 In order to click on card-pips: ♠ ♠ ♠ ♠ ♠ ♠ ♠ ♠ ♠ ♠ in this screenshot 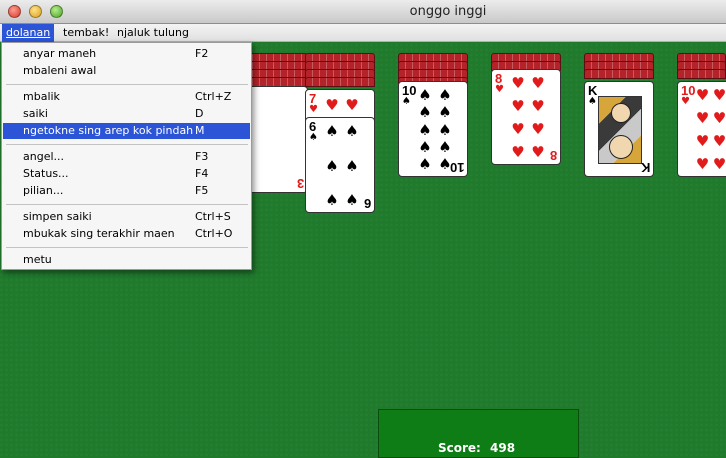, I will do `click(435, 130)`.